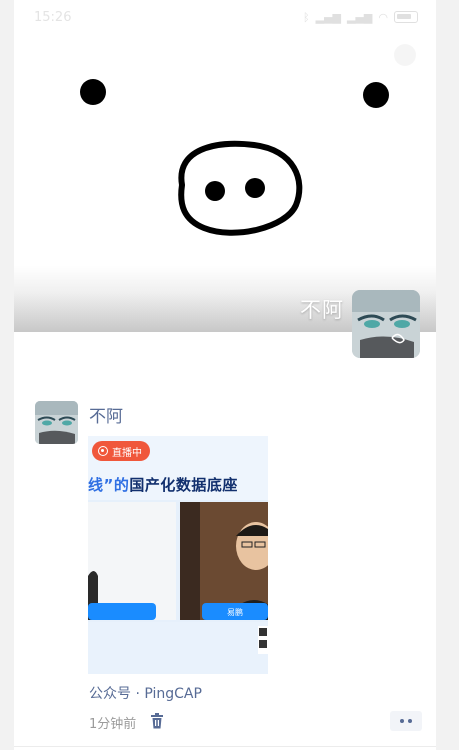  I want to click on divider, so click(225, 746).